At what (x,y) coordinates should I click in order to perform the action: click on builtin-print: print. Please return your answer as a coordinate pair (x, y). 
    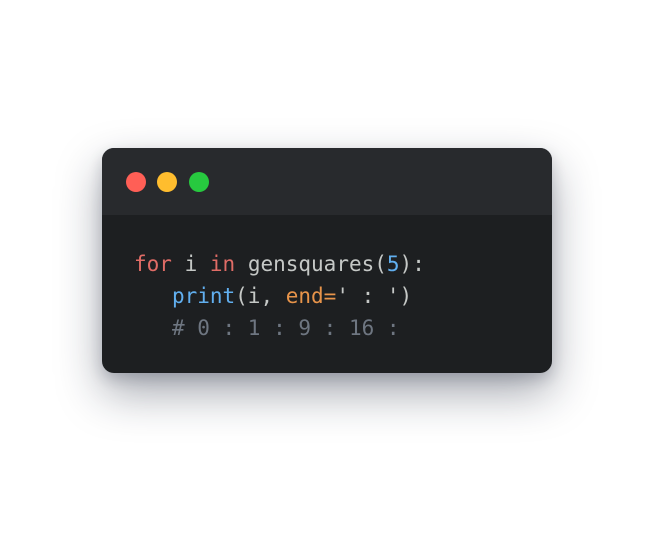
    Looking at the image, I should click on (203, 296).